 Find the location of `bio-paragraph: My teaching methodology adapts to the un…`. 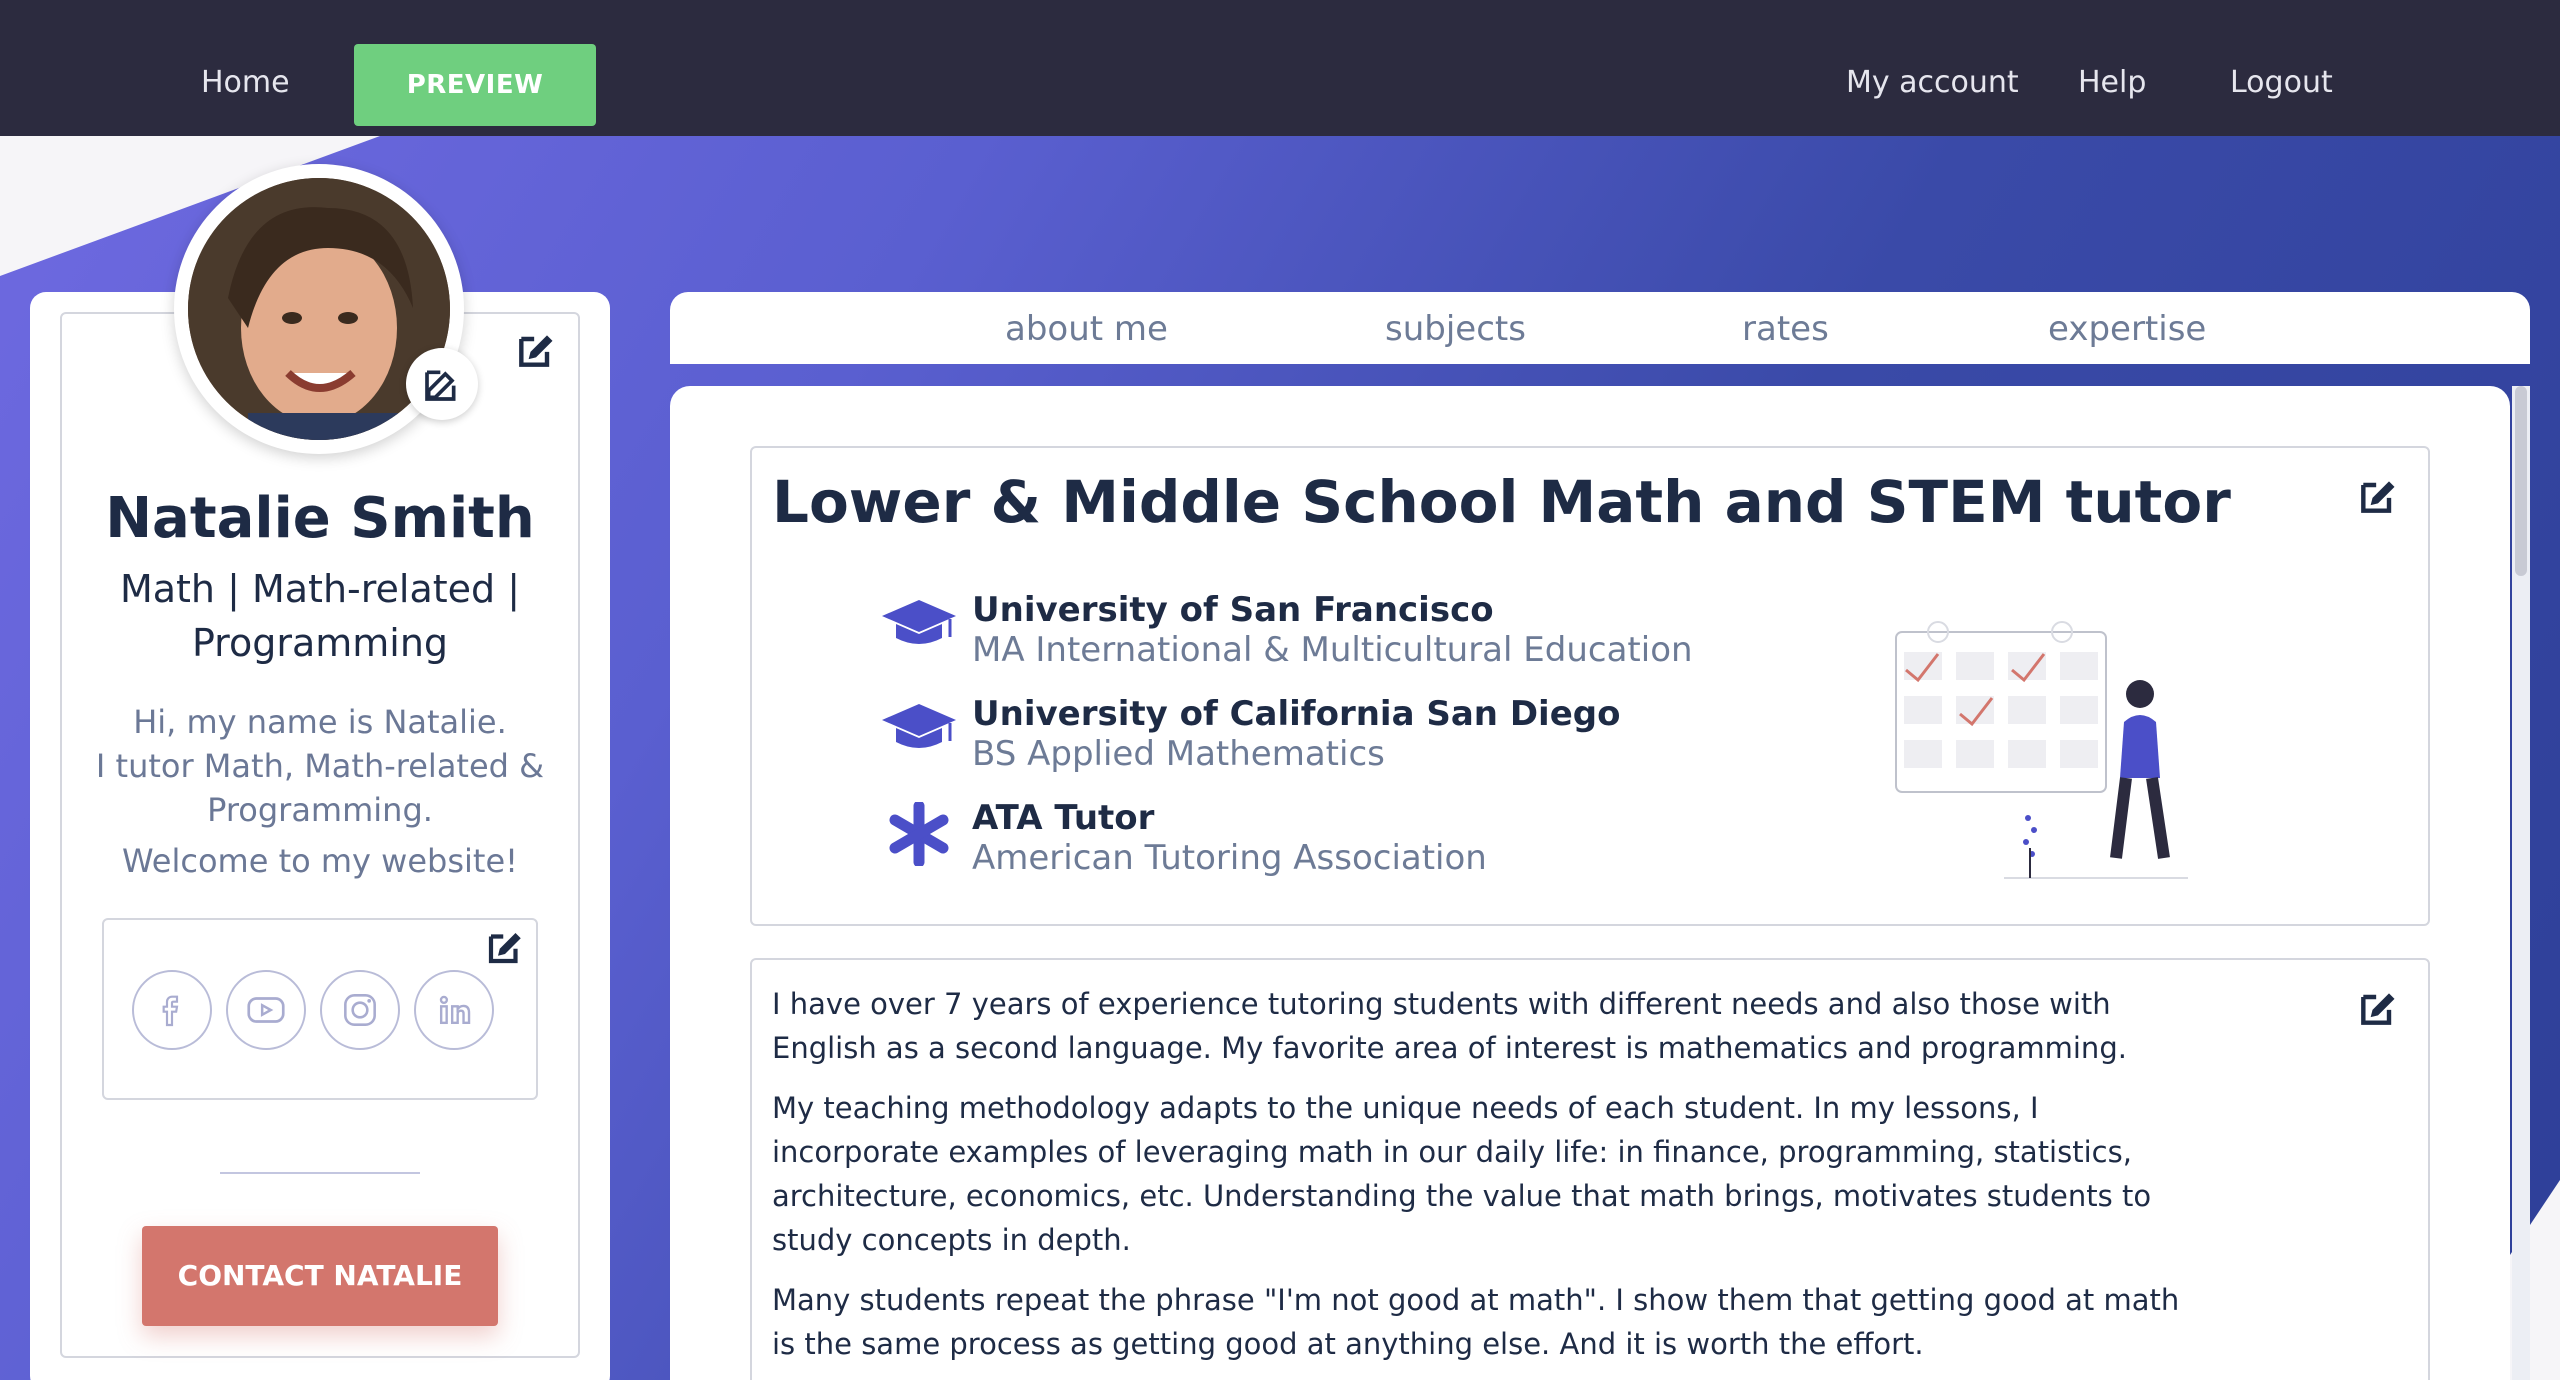

bio-paragraph: My teaching methodology adapts to the un… is located at coordinates (1462, 1174).